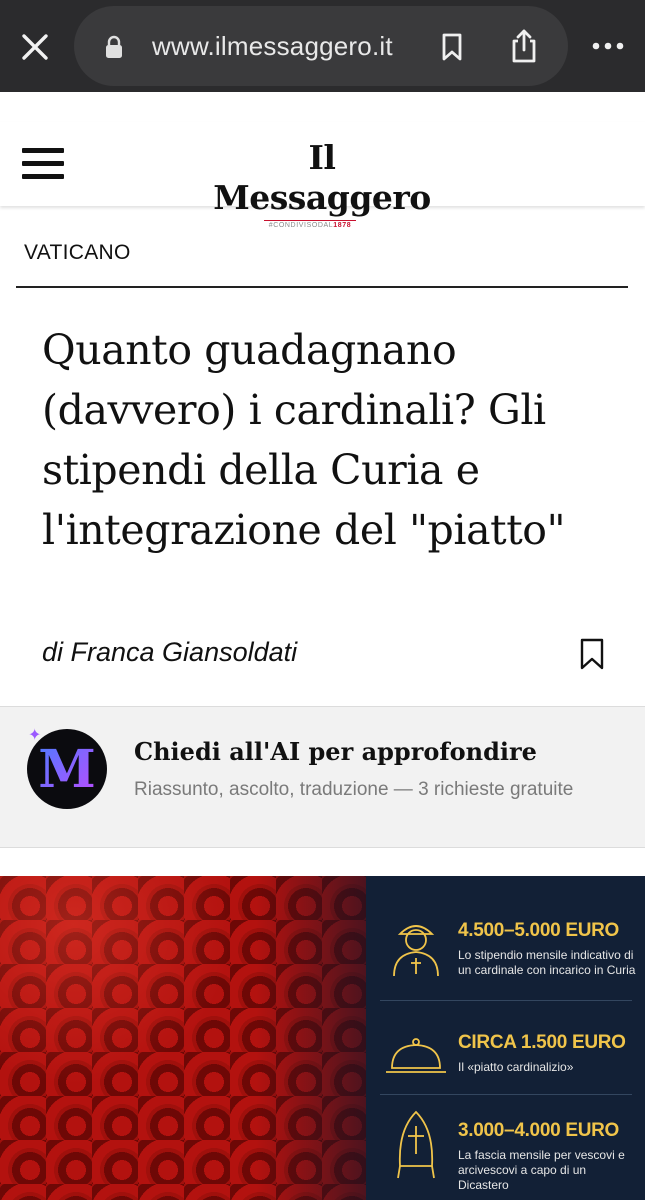 The height and width of the screenshot is (1200, 645). Describe the element at coordinates (542, 1042) in the screenshot. I see `infographic-amount: CIRCA 1.500 EURO` at that location.